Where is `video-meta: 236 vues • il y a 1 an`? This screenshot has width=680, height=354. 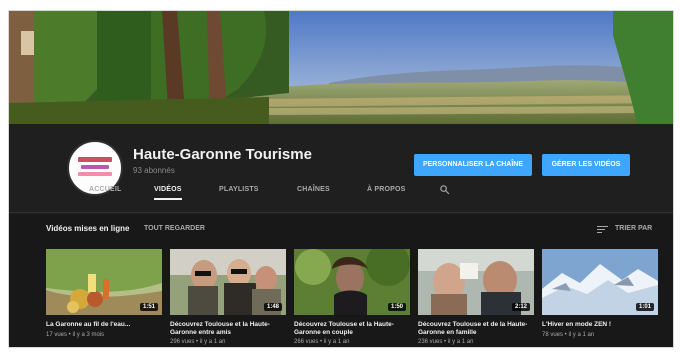 video-meta: 236 vues • il y a 1 an is located at coordinates (446, 342).